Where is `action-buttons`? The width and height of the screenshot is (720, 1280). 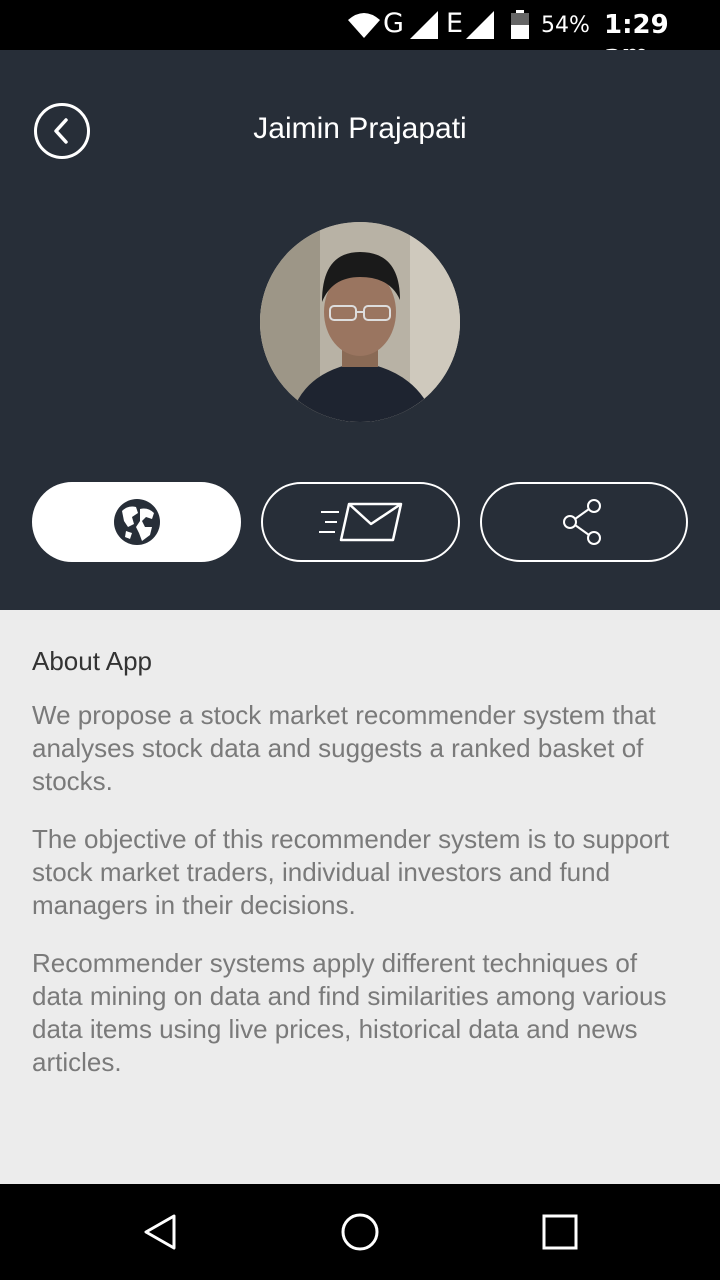 action-buttons is located at coordinates (360, 522).